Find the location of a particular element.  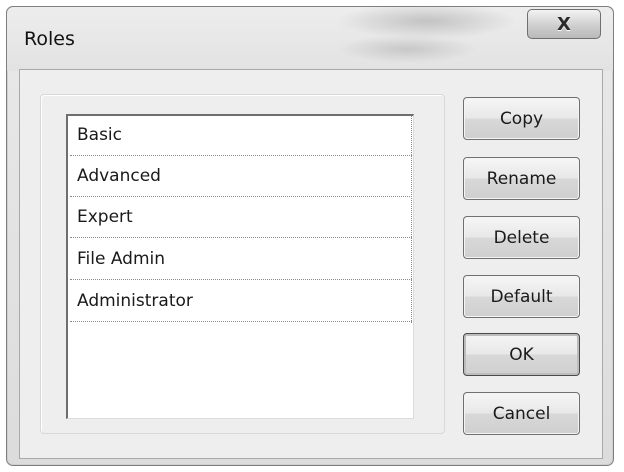

list-item-label: Expert is located at coordinates (105, 217).